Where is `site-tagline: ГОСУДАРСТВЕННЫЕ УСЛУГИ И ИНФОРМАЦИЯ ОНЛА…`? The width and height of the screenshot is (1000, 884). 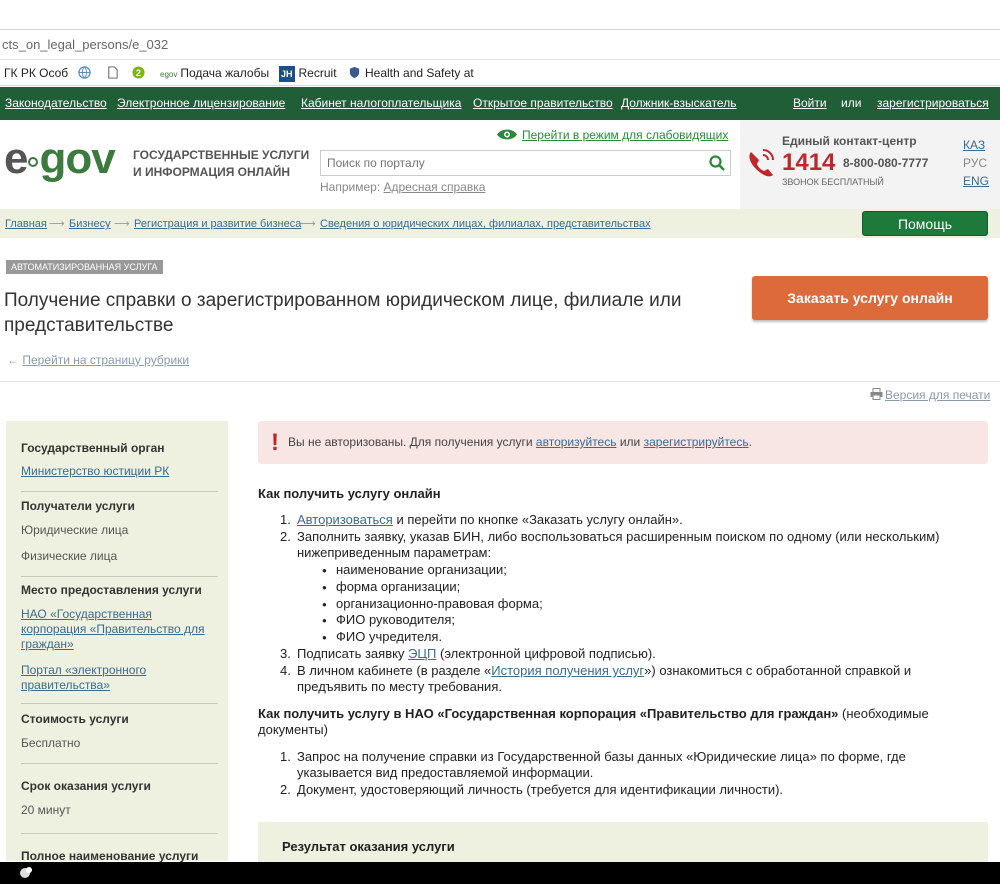 site-tagline: ГОСУДАРСТВЕННЫЕ УСЛУГИ И ИНФОРМАЦИЯ ОНЛА… is located at coordinates (221, 163).